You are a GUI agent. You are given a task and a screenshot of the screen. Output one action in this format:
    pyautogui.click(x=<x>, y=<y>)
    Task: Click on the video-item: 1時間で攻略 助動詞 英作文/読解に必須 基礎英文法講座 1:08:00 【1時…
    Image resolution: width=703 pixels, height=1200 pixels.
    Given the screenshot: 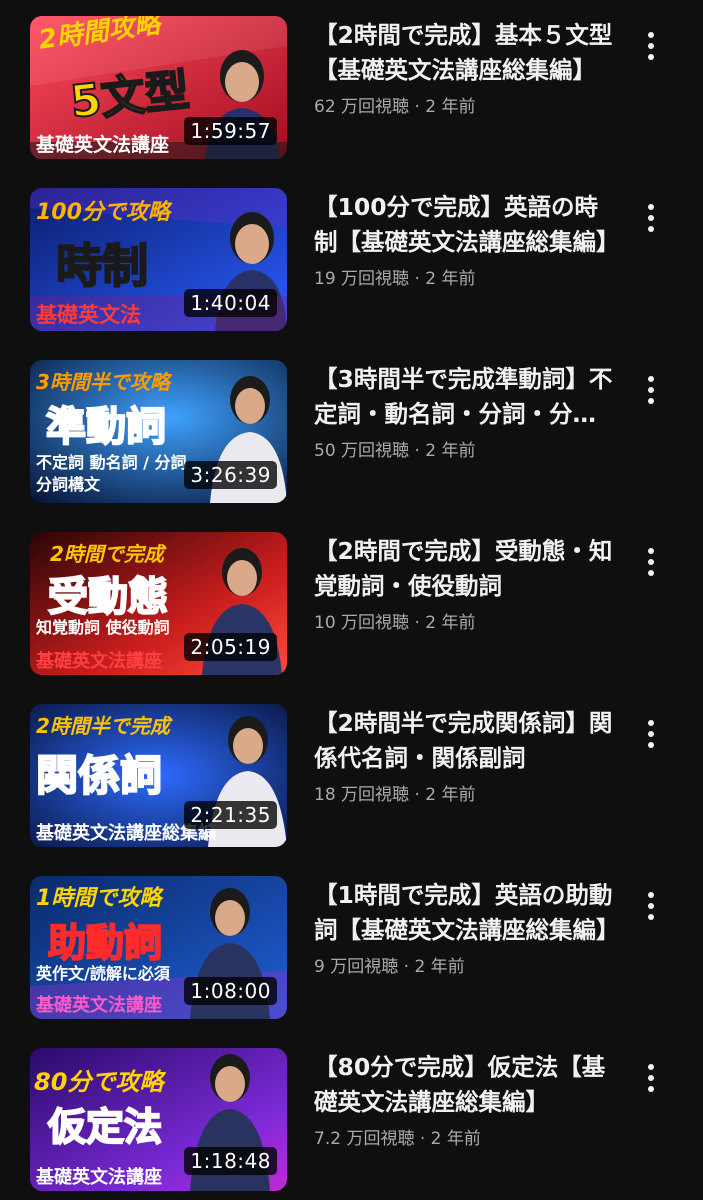 What is the action you would take?
    pyautogui.click(x=351, y=951)
    